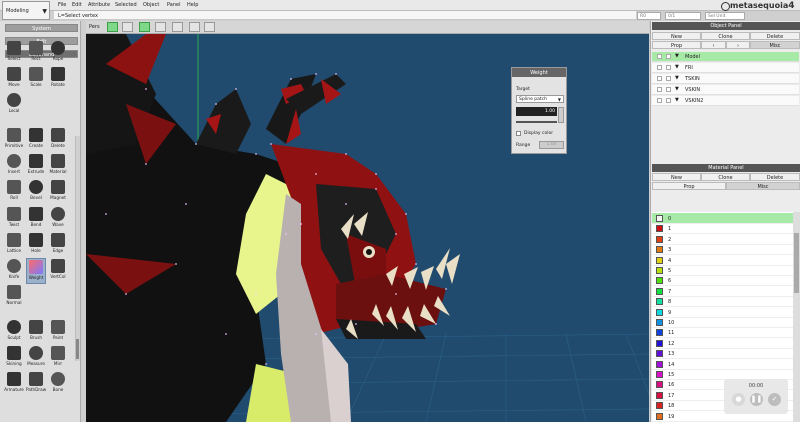 Image resolution: width=800 pixels, height=422 pixels. I want to click on object-prop-button: Prop, so click(676, 45).